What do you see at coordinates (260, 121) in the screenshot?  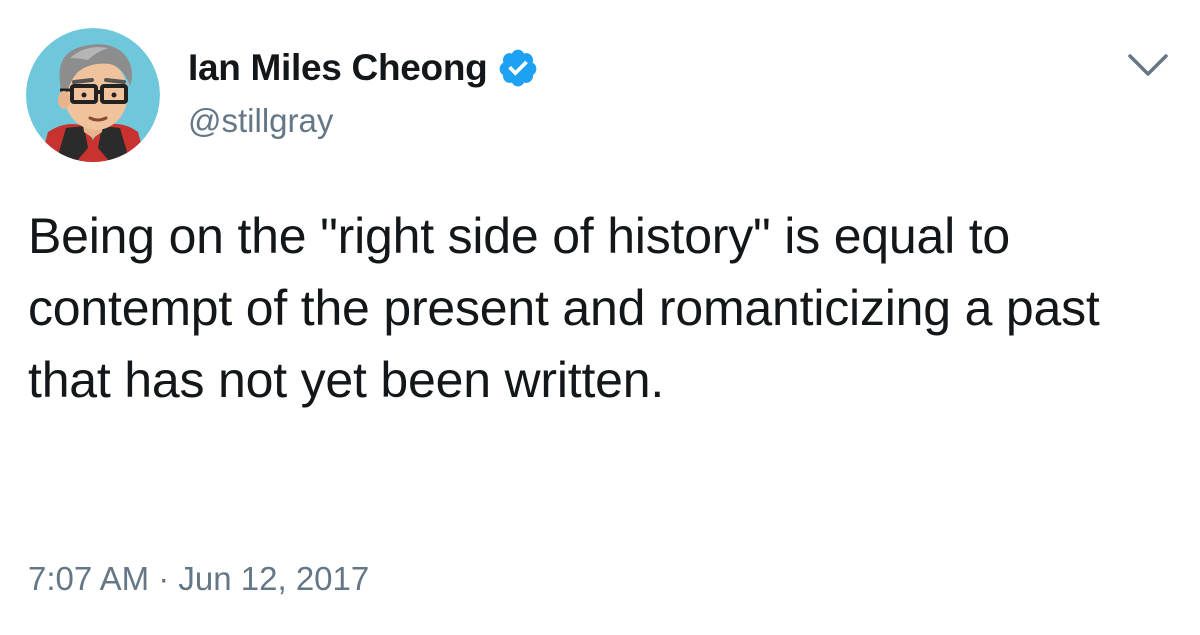 I see `author-handle: @stillgray` at bounding box center [260, 121].